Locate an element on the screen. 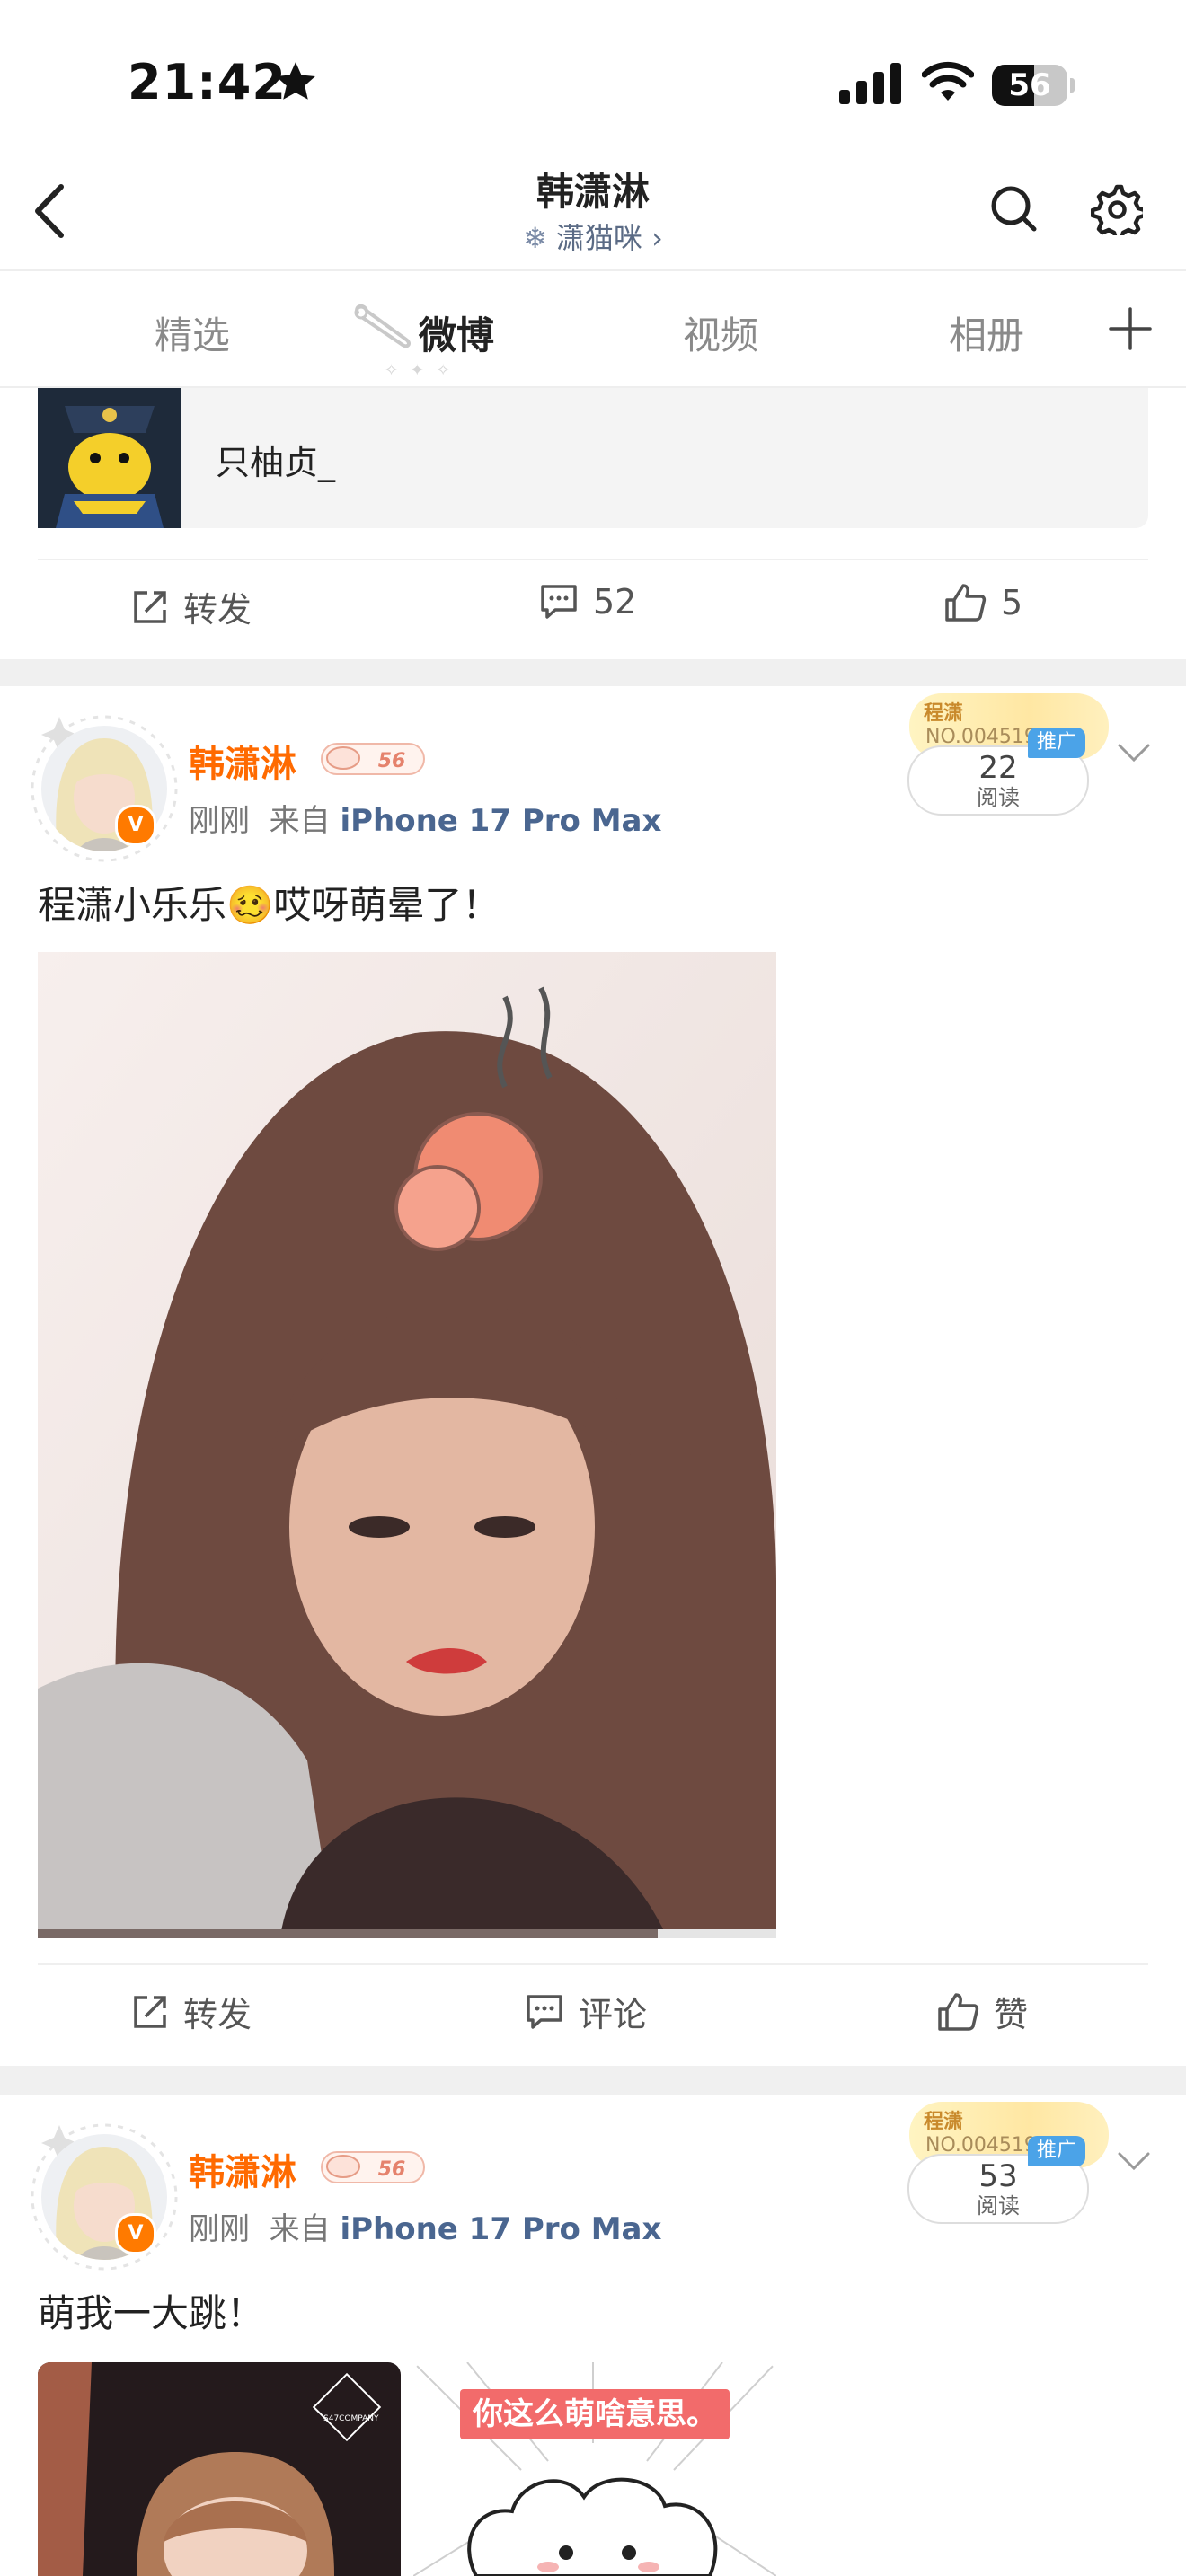 The image size is (1186, 2576). tab-weibo: 微博 is located at coordinates (456, 332).